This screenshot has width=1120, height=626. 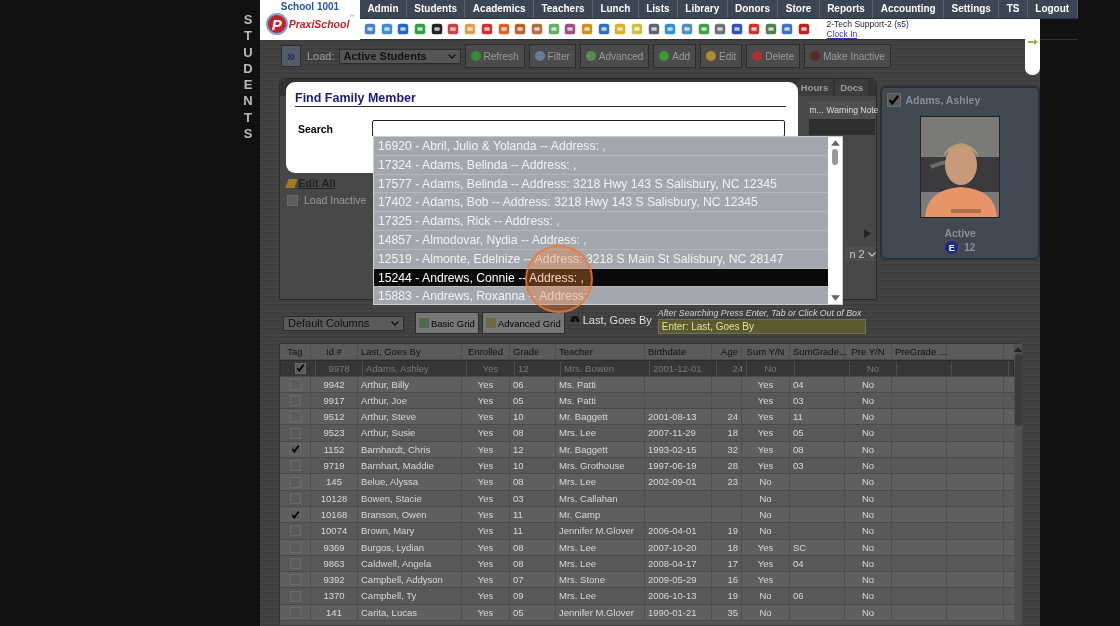 What do you see at coordinates (678, 352) in the screenshot?
I see `column-header: Birthdate` at bounding box center [678, 352].